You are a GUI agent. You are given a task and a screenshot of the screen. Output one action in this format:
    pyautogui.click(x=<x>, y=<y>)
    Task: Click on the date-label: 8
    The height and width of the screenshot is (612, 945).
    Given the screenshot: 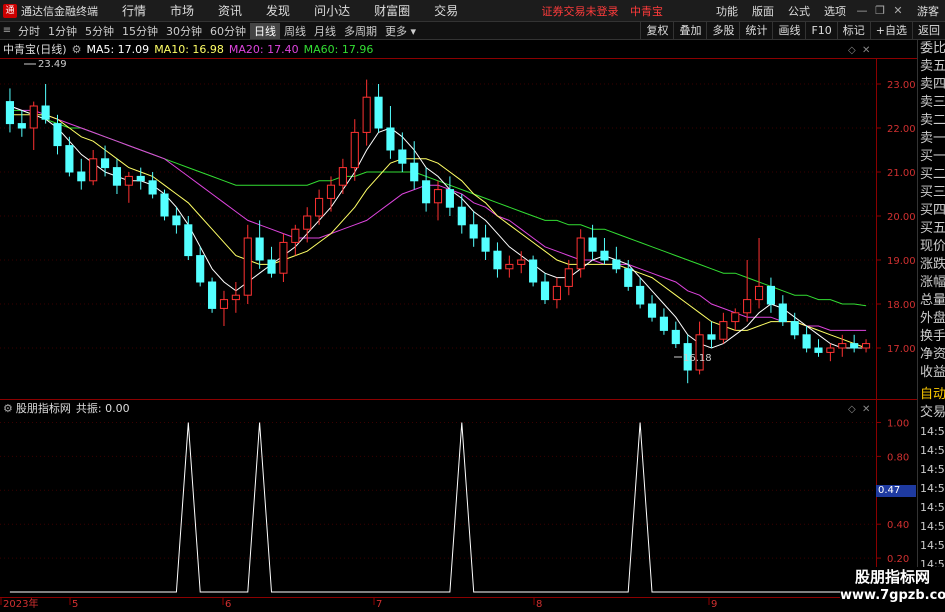 What is the action you would take?
    pyautogui.click(x=539, y=604)
    